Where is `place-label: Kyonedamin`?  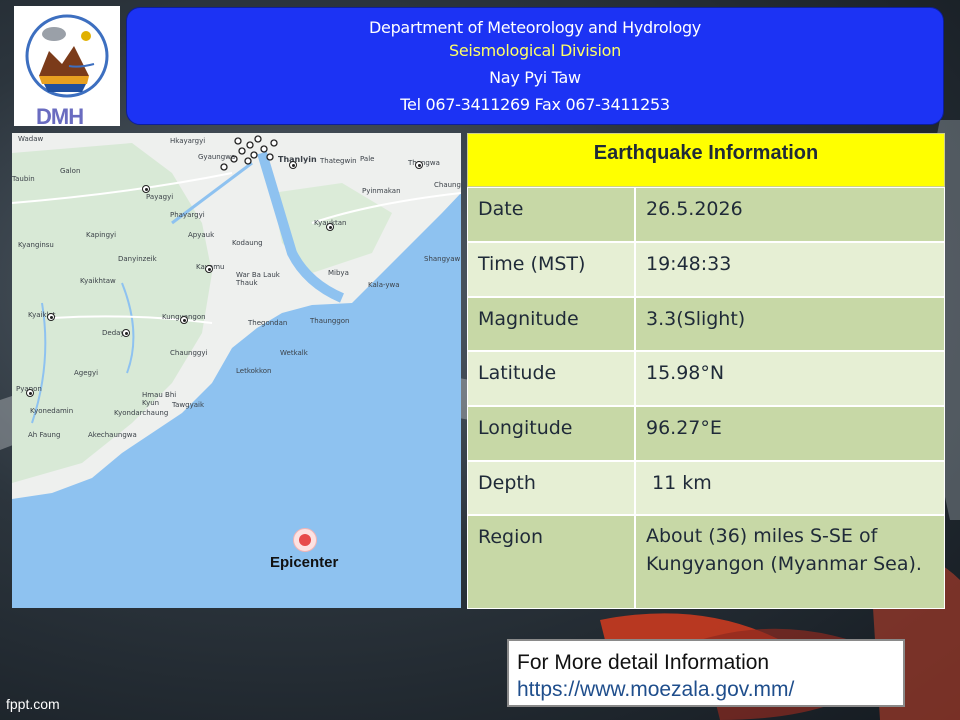 place-label: Kyonedamin is located at coordinates (52, 411).